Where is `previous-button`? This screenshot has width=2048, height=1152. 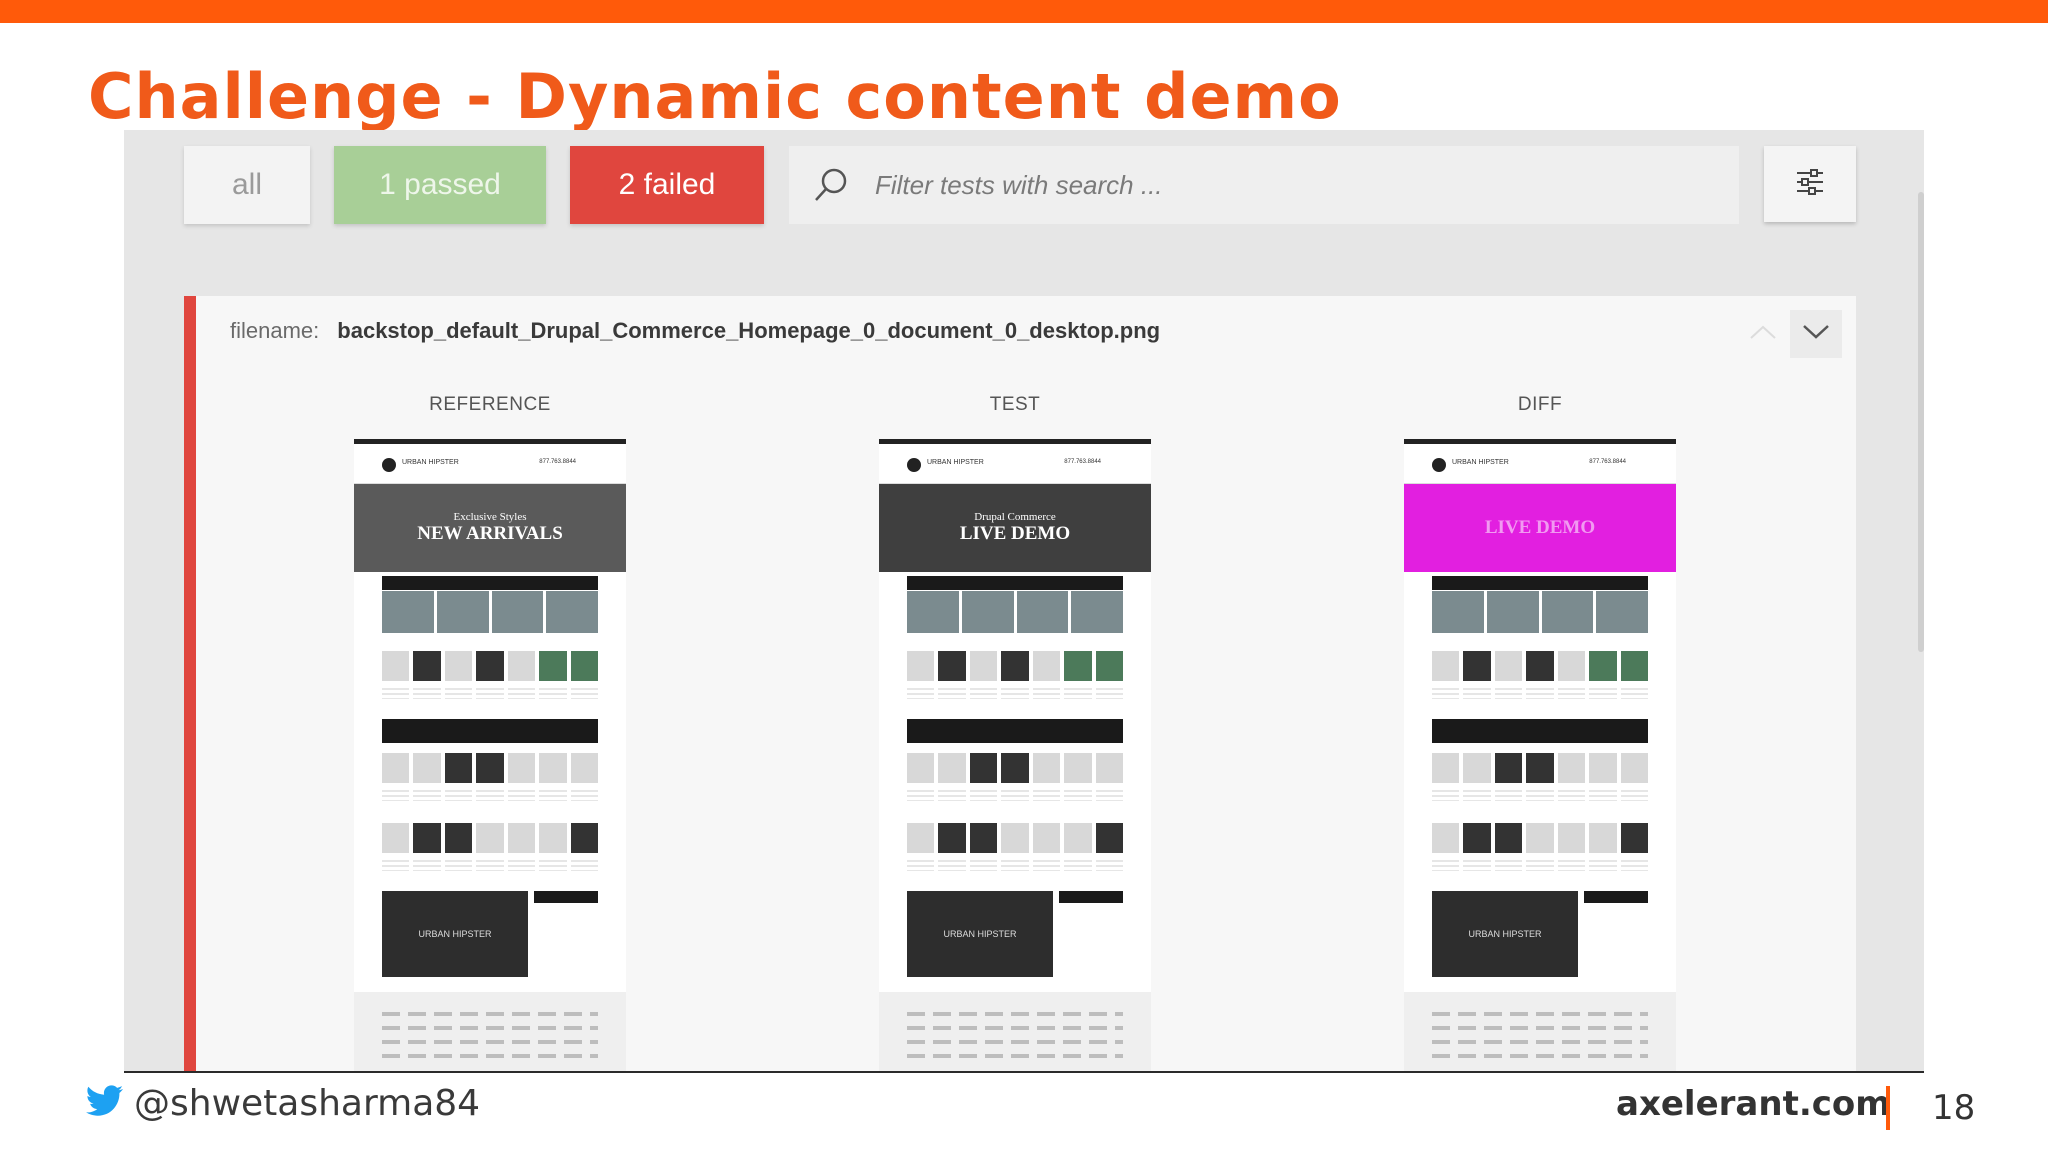
previous-button is located at coordinates (1763, 334).